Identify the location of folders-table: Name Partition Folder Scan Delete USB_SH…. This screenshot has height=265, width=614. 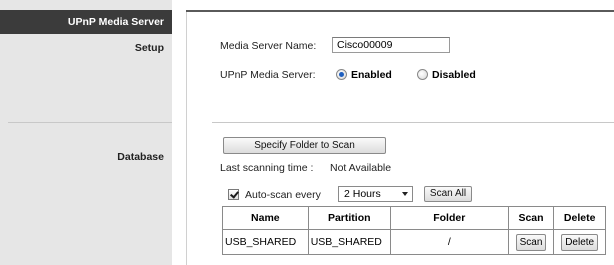
(414, 230).